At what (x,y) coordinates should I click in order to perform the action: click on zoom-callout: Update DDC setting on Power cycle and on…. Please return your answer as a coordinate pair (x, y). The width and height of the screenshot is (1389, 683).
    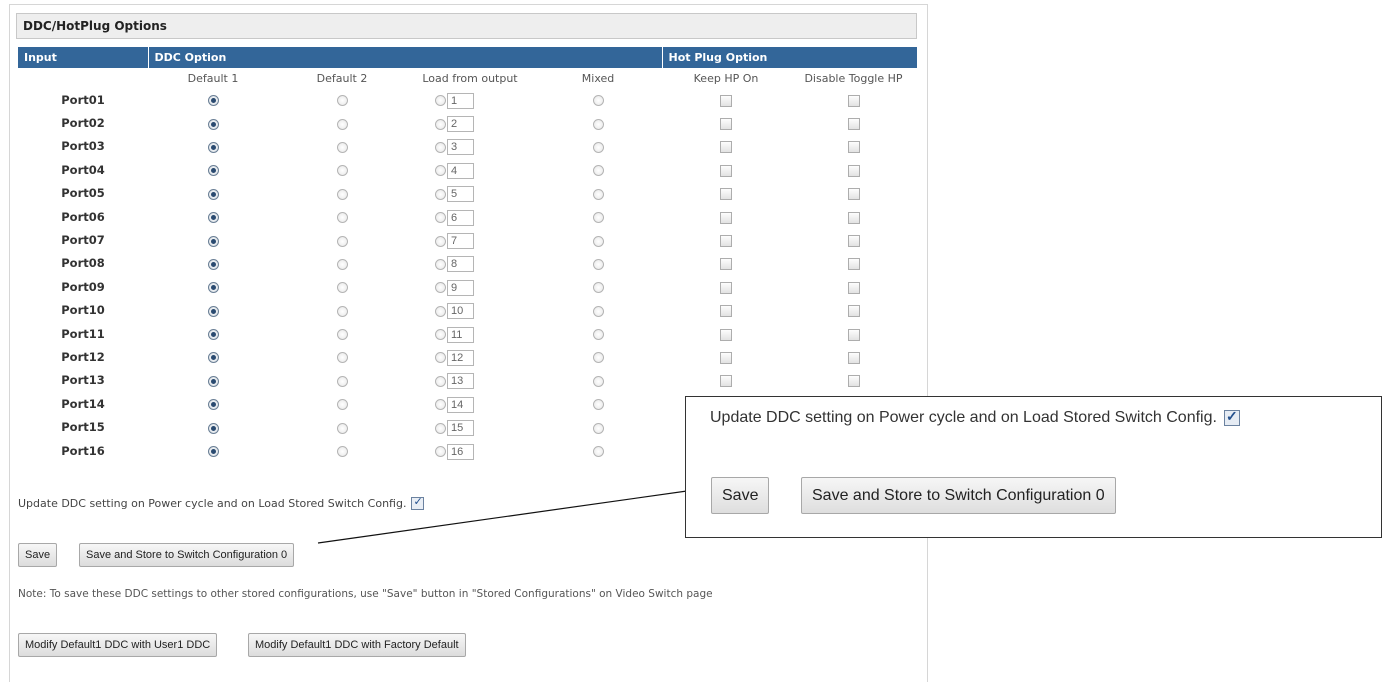
    Looking at the image, I should click on (1033, 467).